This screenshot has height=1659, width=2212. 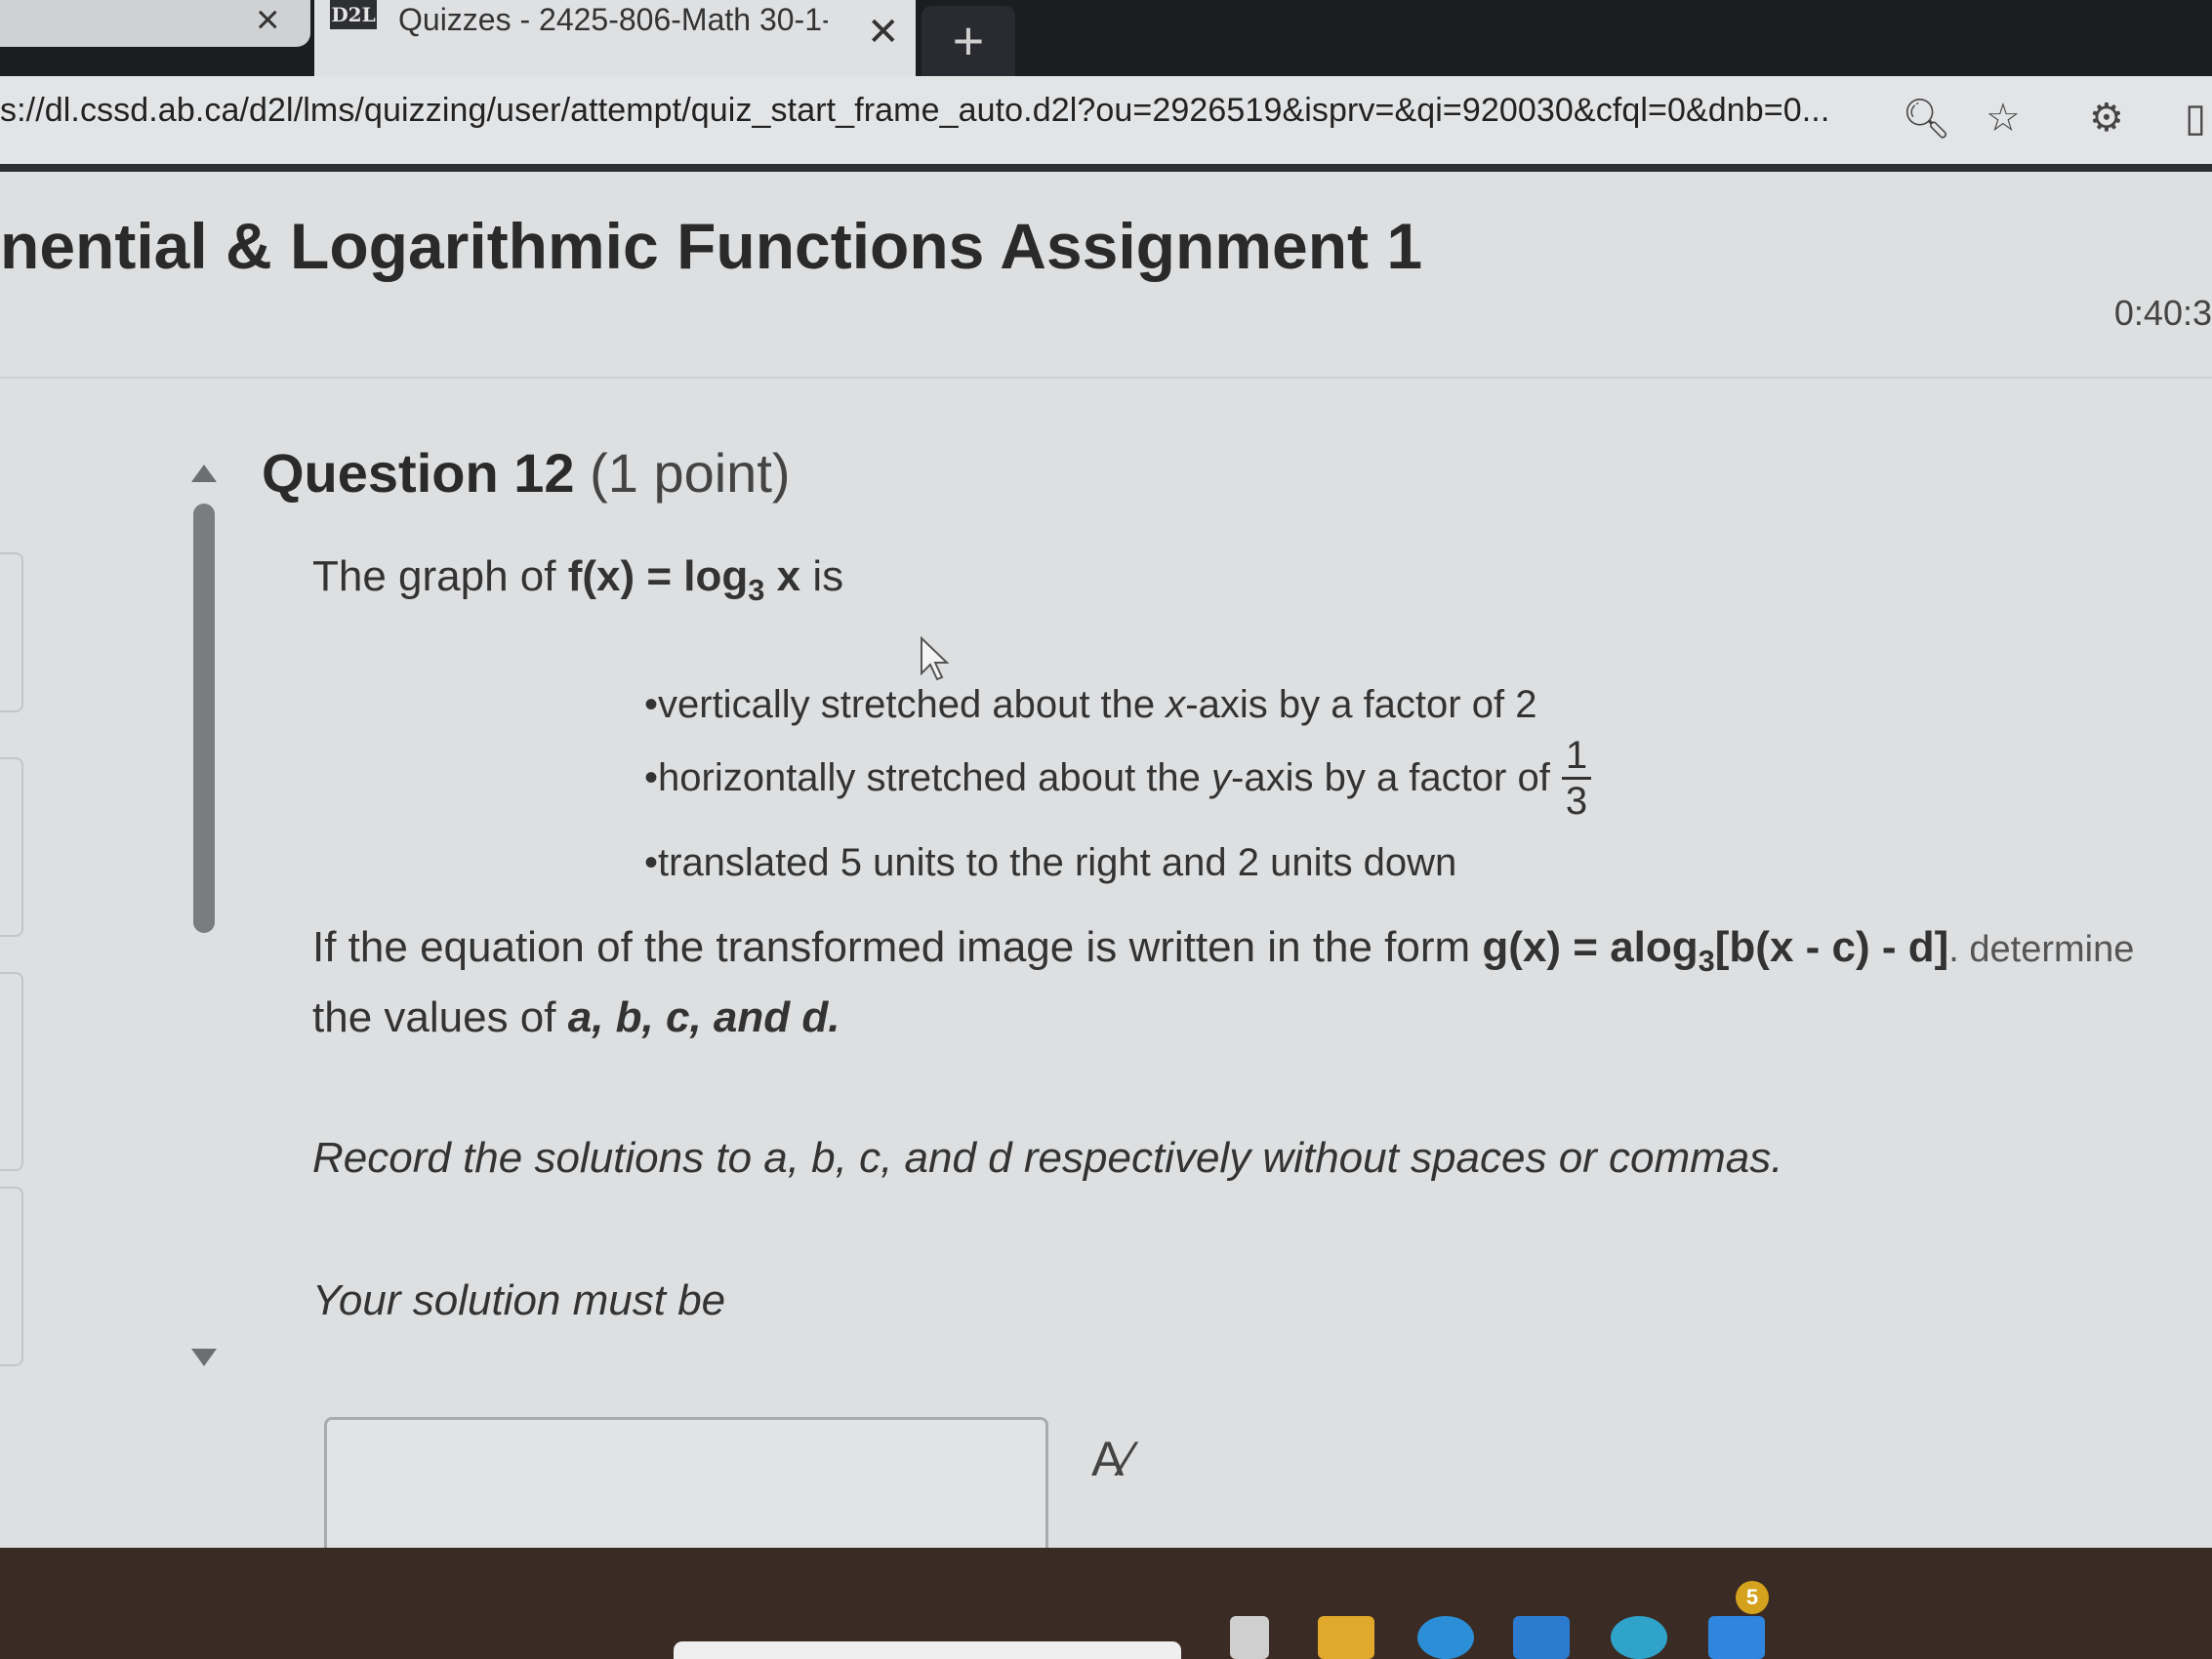 I want to click on question-heading: Question 12 (1 point), so click(x=526, y=473).